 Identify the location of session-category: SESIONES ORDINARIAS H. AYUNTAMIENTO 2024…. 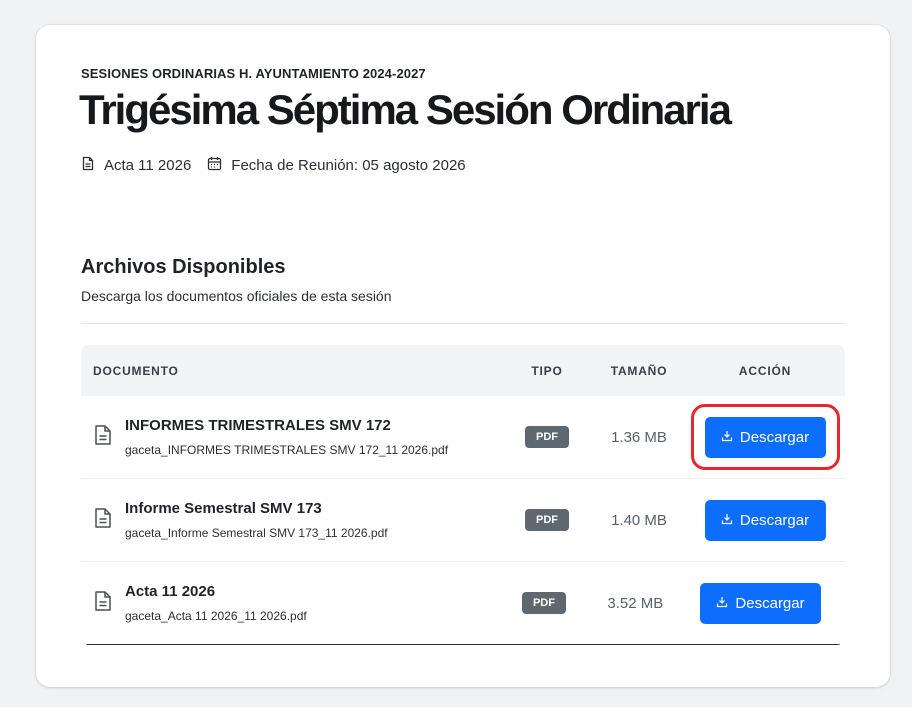
(253, 73).